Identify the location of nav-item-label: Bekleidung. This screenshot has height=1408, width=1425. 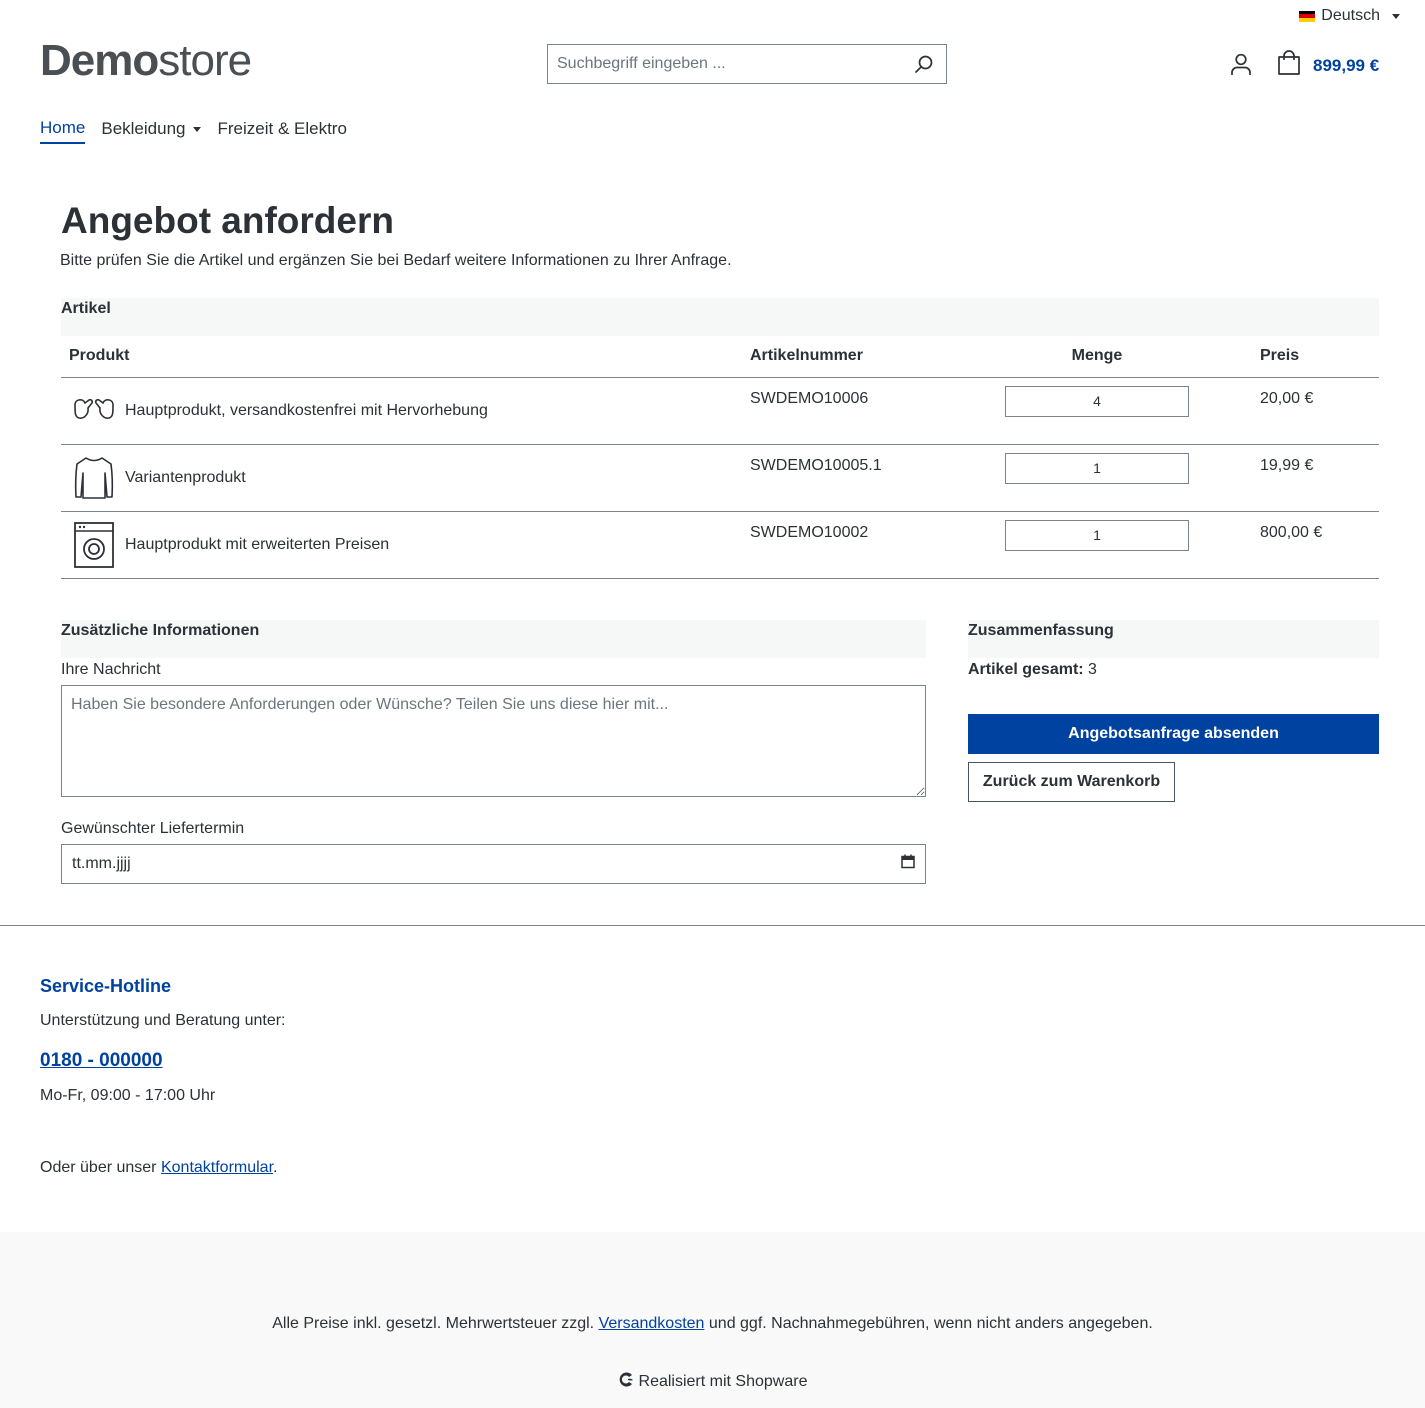
(143, 128).